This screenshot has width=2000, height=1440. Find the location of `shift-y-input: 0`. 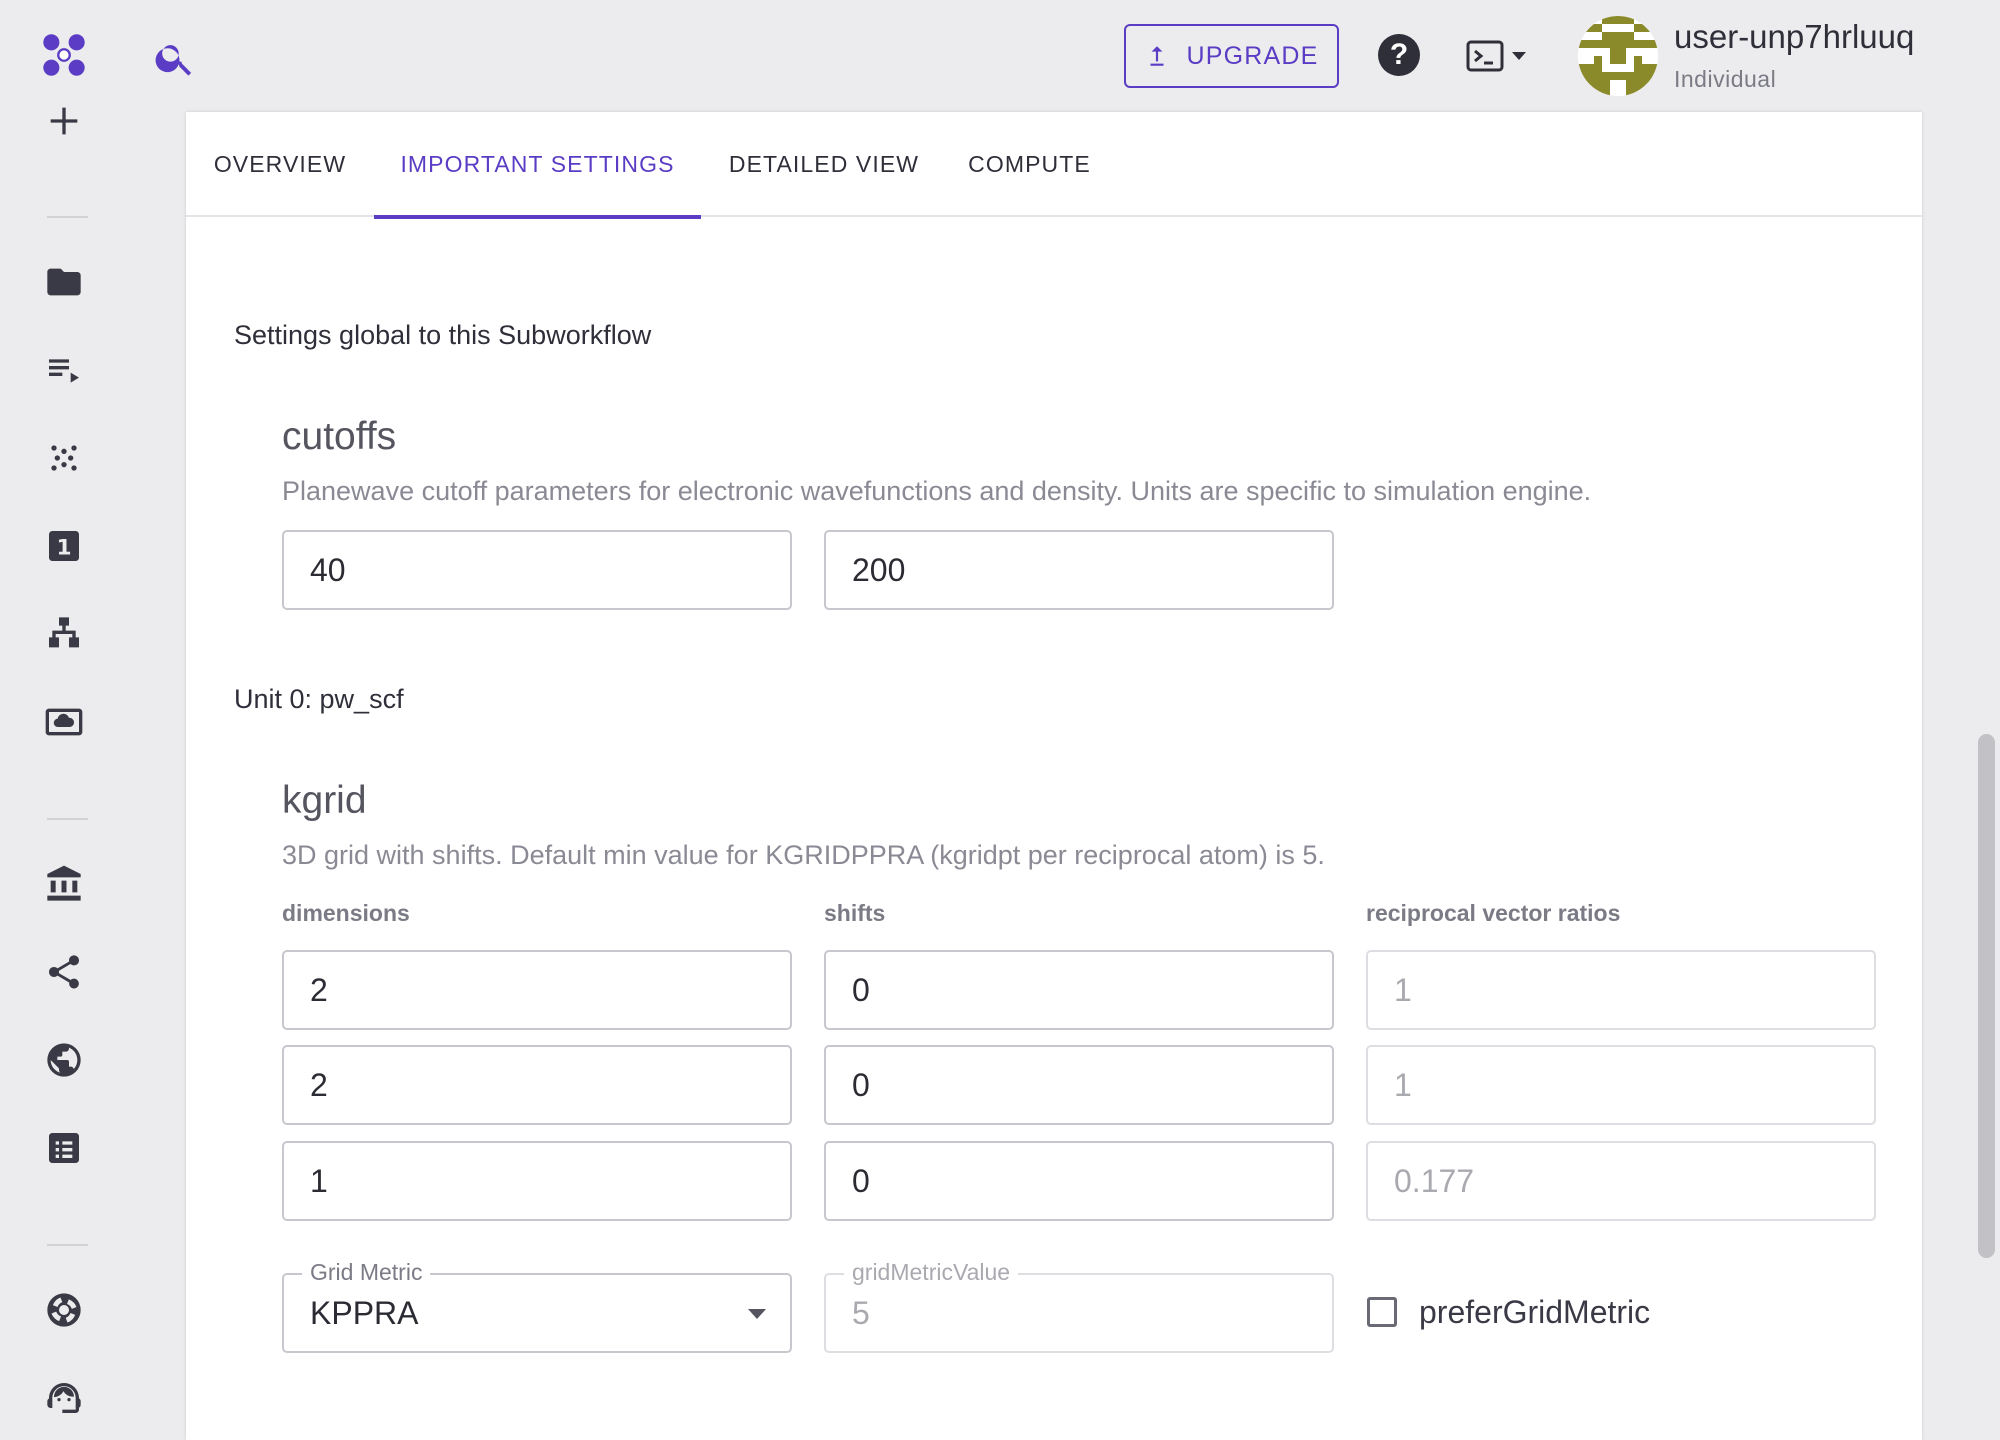

shift-y-input: 0 is located at coordinates (1079, 1085).